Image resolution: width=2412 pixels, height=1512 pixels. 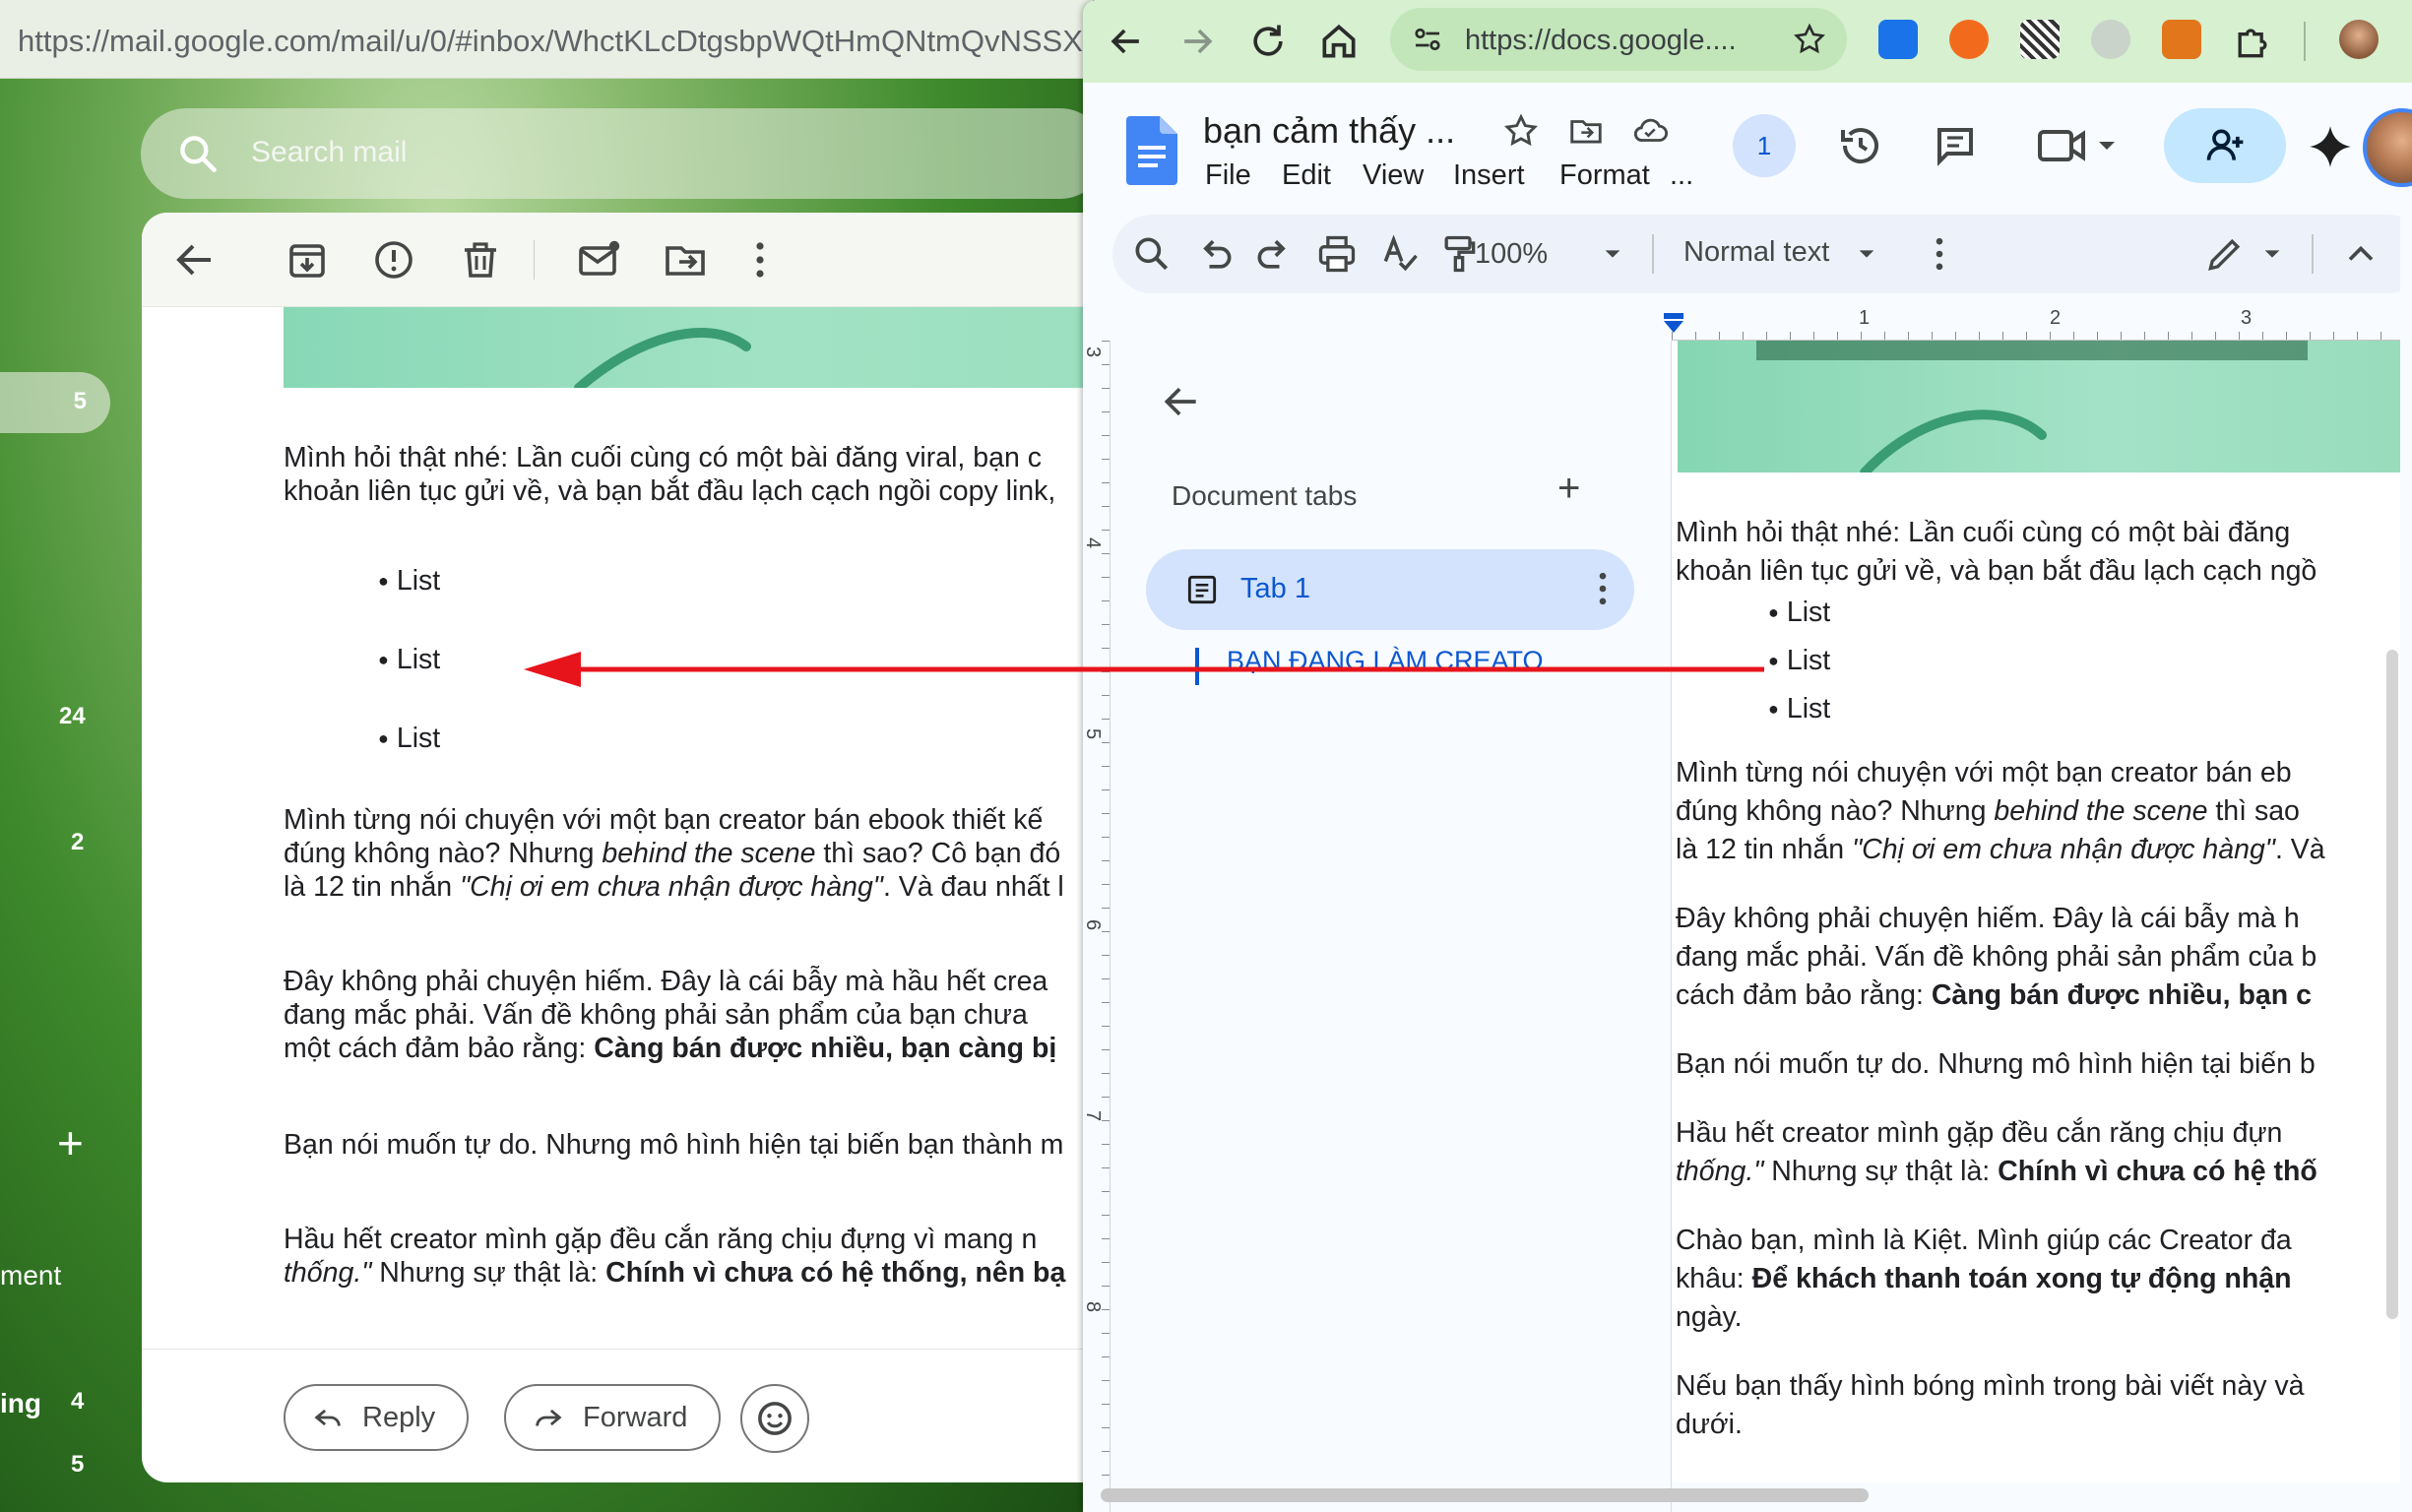 I want to click on star-icon, so click(x=1521, y=131).